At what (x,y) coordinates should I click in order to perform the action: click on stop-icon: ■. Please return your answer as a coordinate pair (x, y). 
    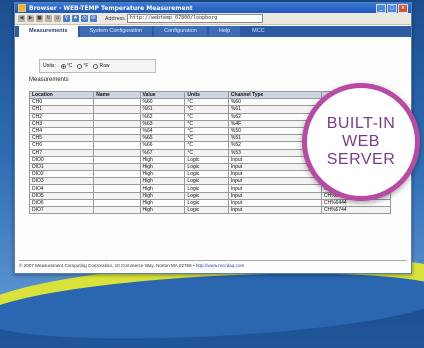
    Looking at the image, I should click on (39, 18).